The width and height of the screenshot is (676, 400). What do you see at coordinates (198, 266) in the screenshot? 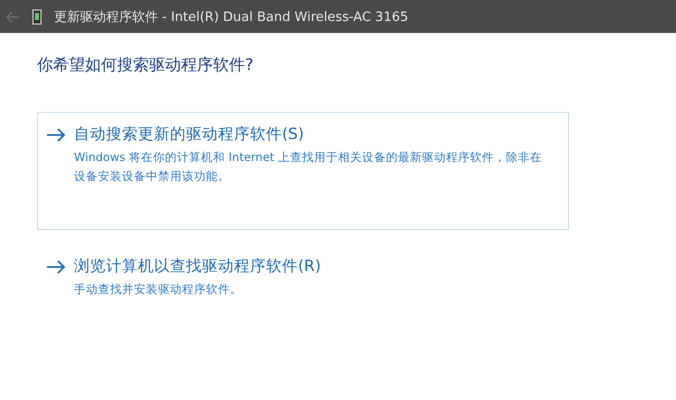
I see `option-title: 浏览计算机以查找驱动程序软件(R)` at bounding box center [198, 266].